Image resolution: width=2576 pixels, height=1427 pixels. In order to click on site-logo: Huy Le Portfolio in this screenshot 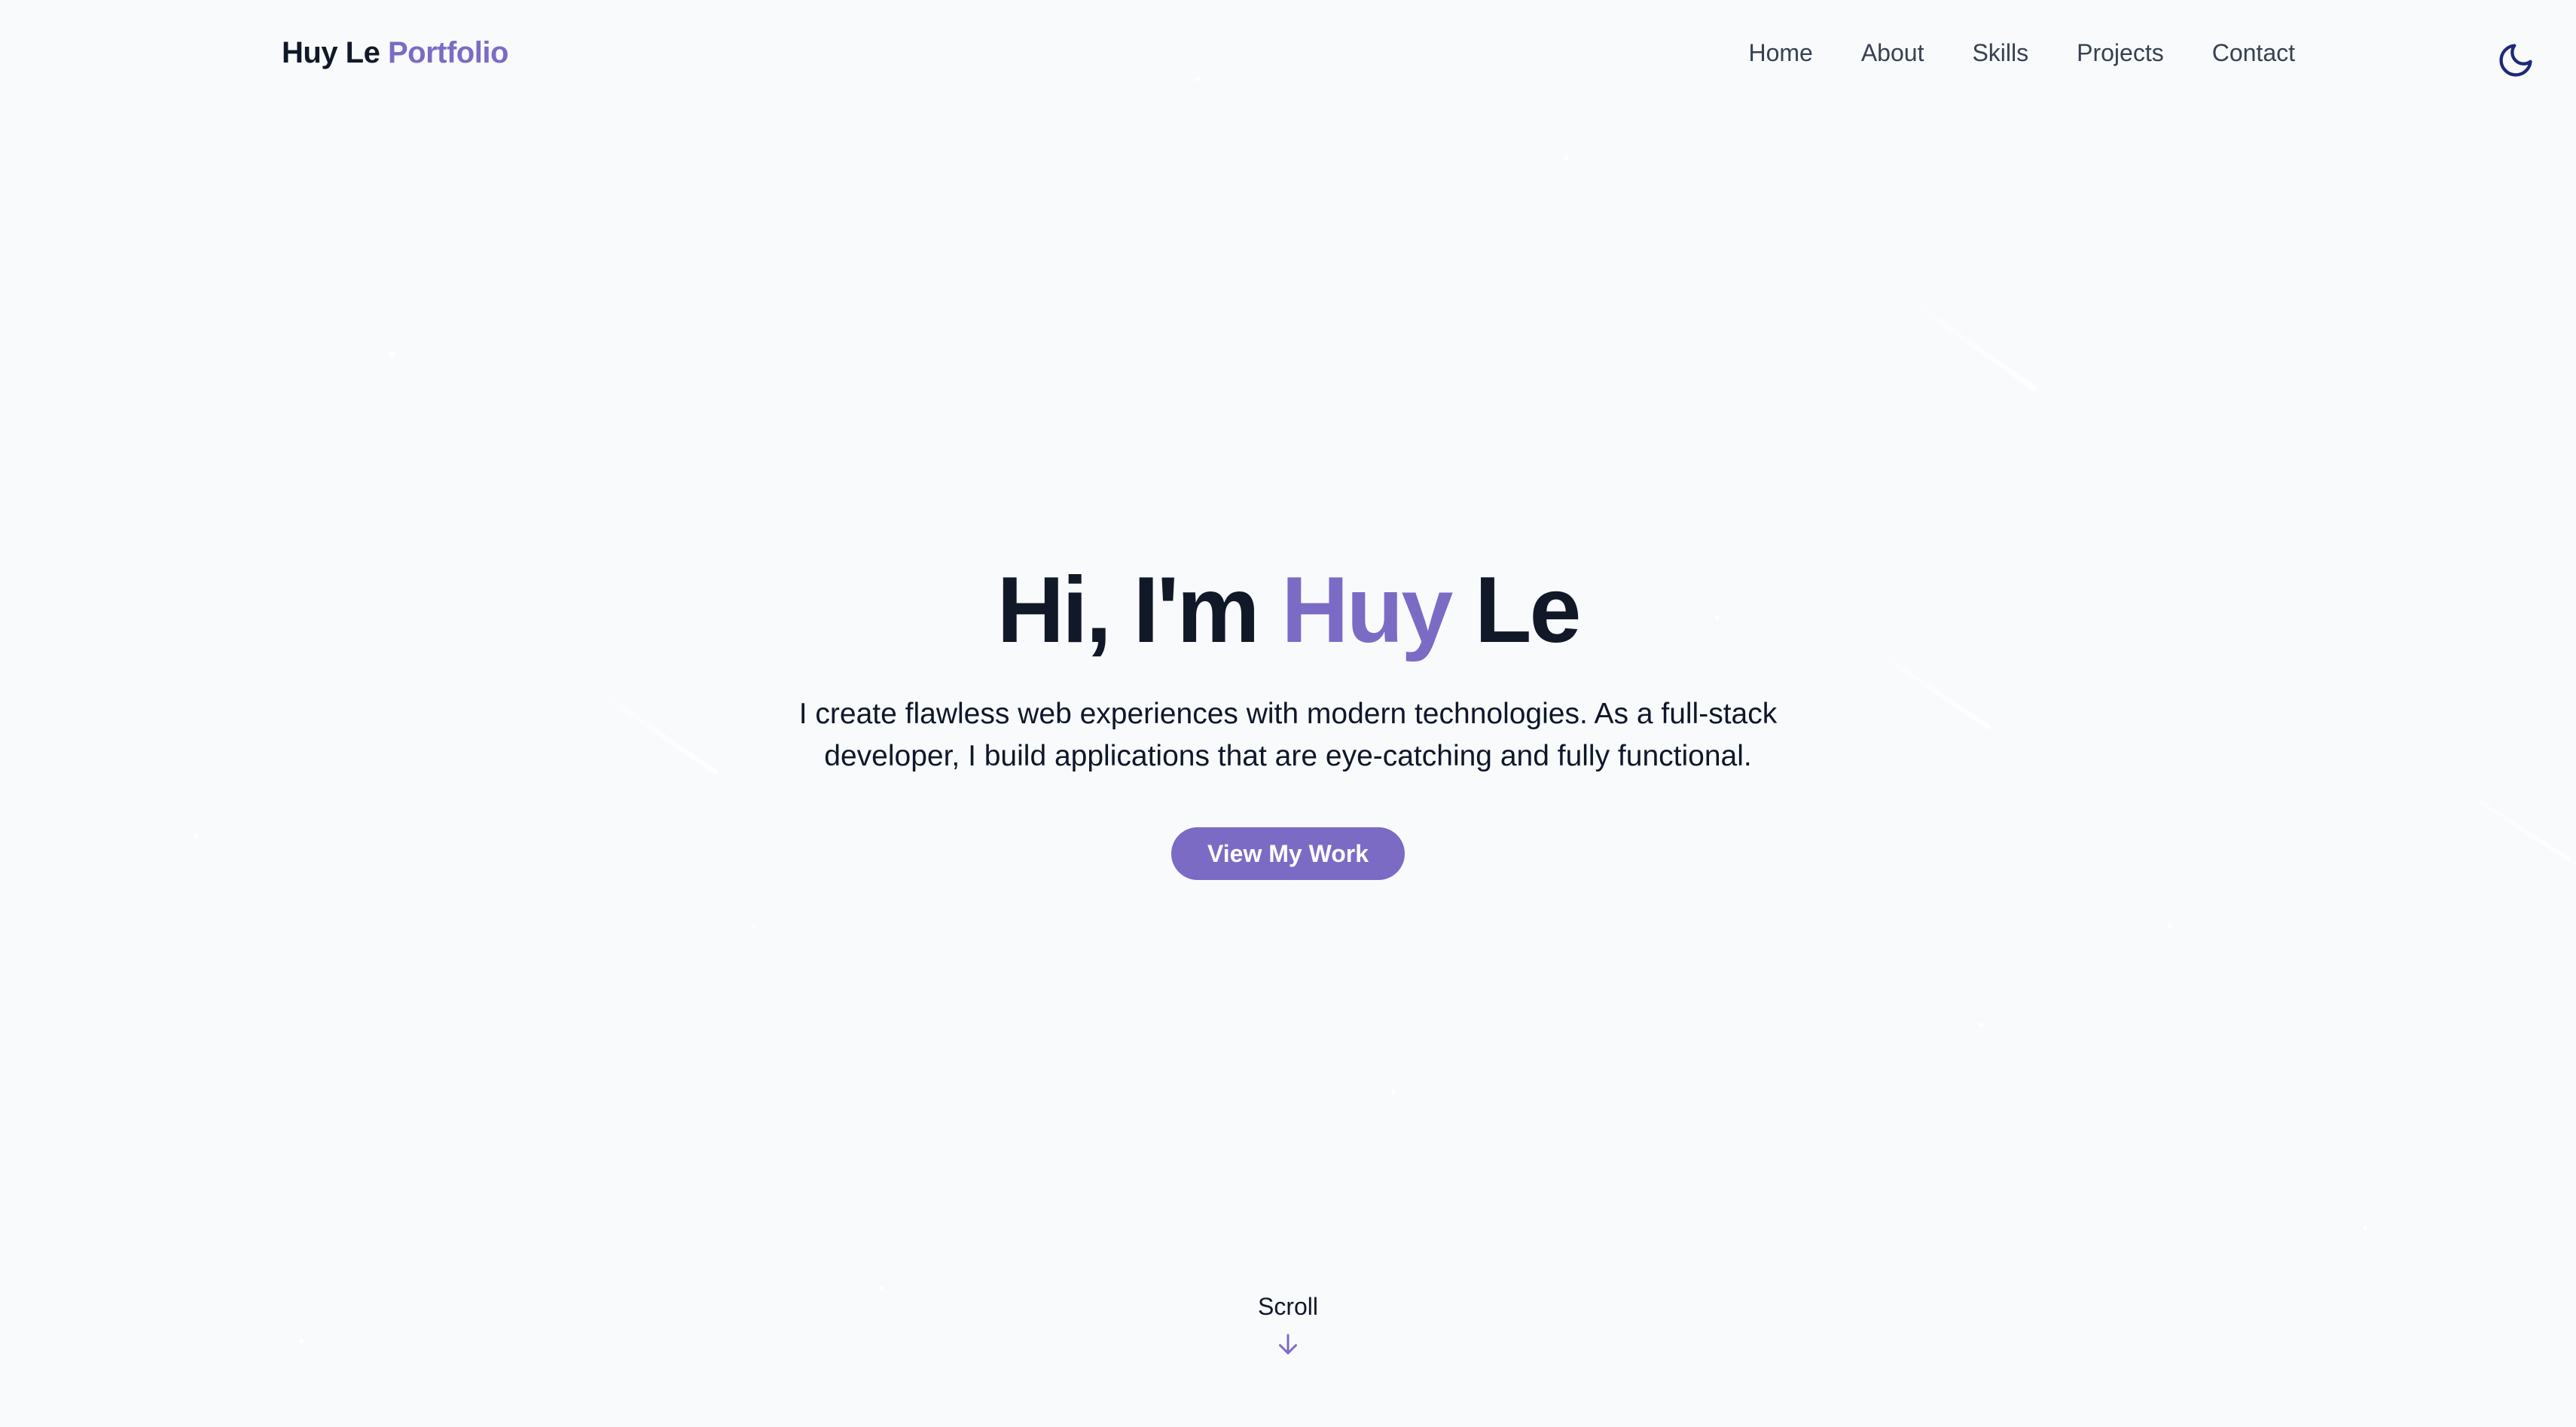, I will do `click(395, 52)`.